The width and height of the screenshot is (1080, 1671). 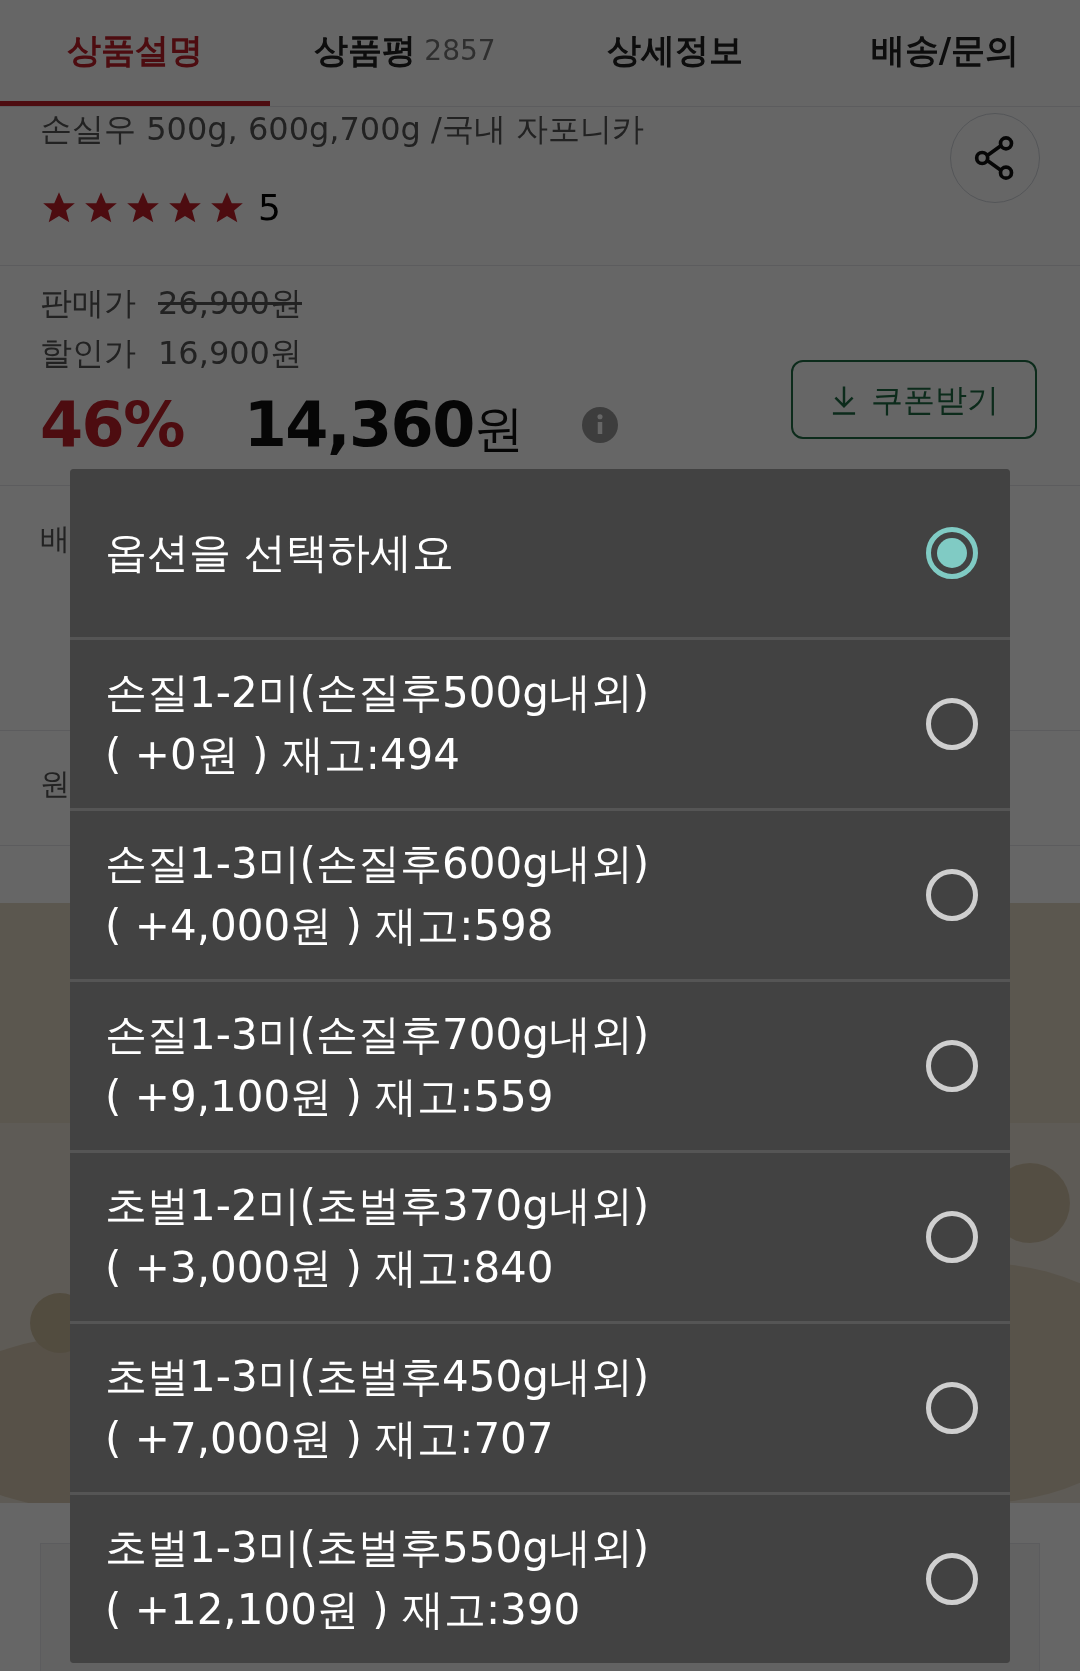 What do you see at coordinates (112, 425) in the screenshot?
I see `discount-rate: 46%` at bounding box center [112, 425].